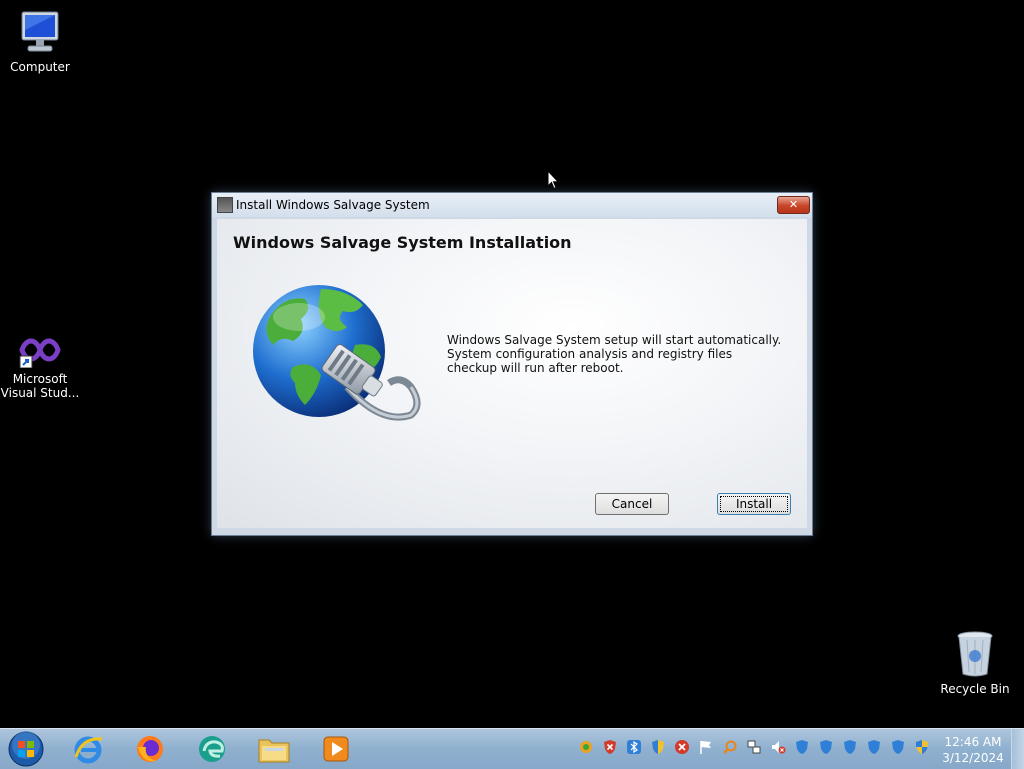  I want to click on message-line: checkup will run after reboot., so click(535, 368).